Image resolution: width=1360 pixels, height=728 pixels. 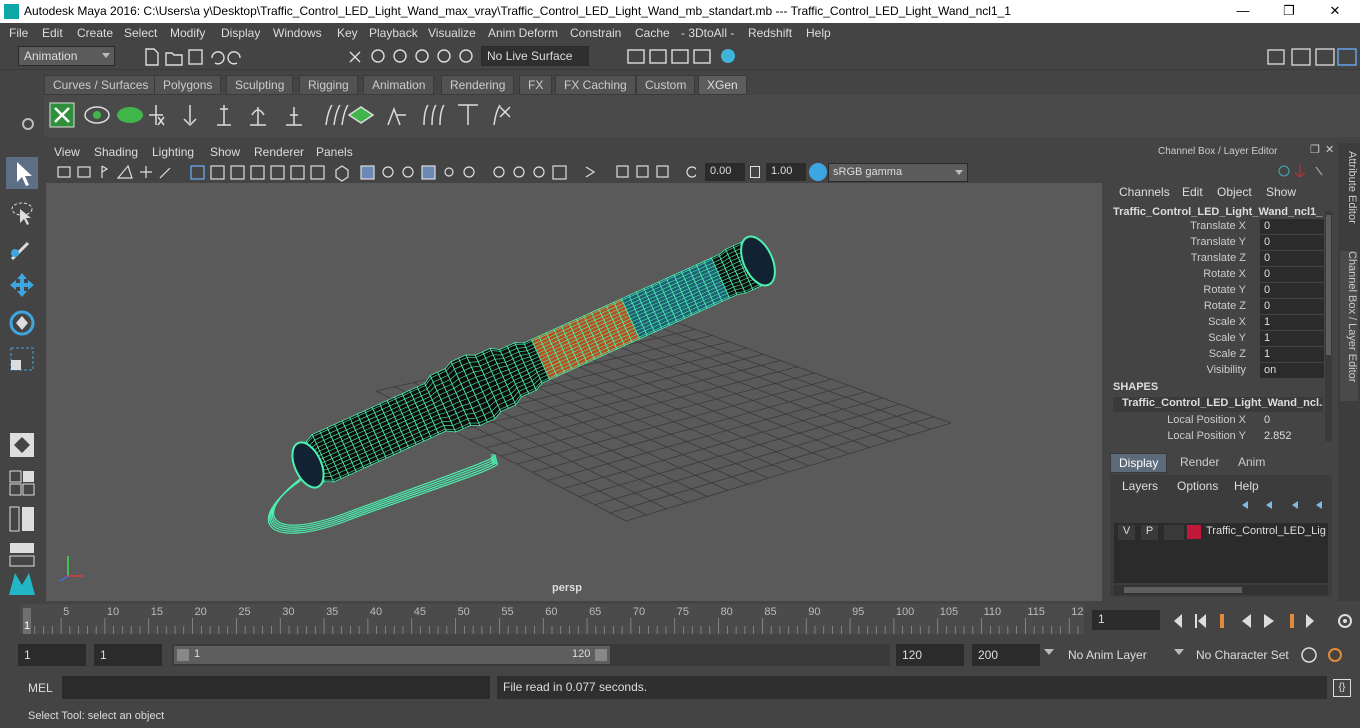 What do you see at coordinates (342, 173) in the screenshot?
I see `wireframe-icon` at bounding box center [342, 173].